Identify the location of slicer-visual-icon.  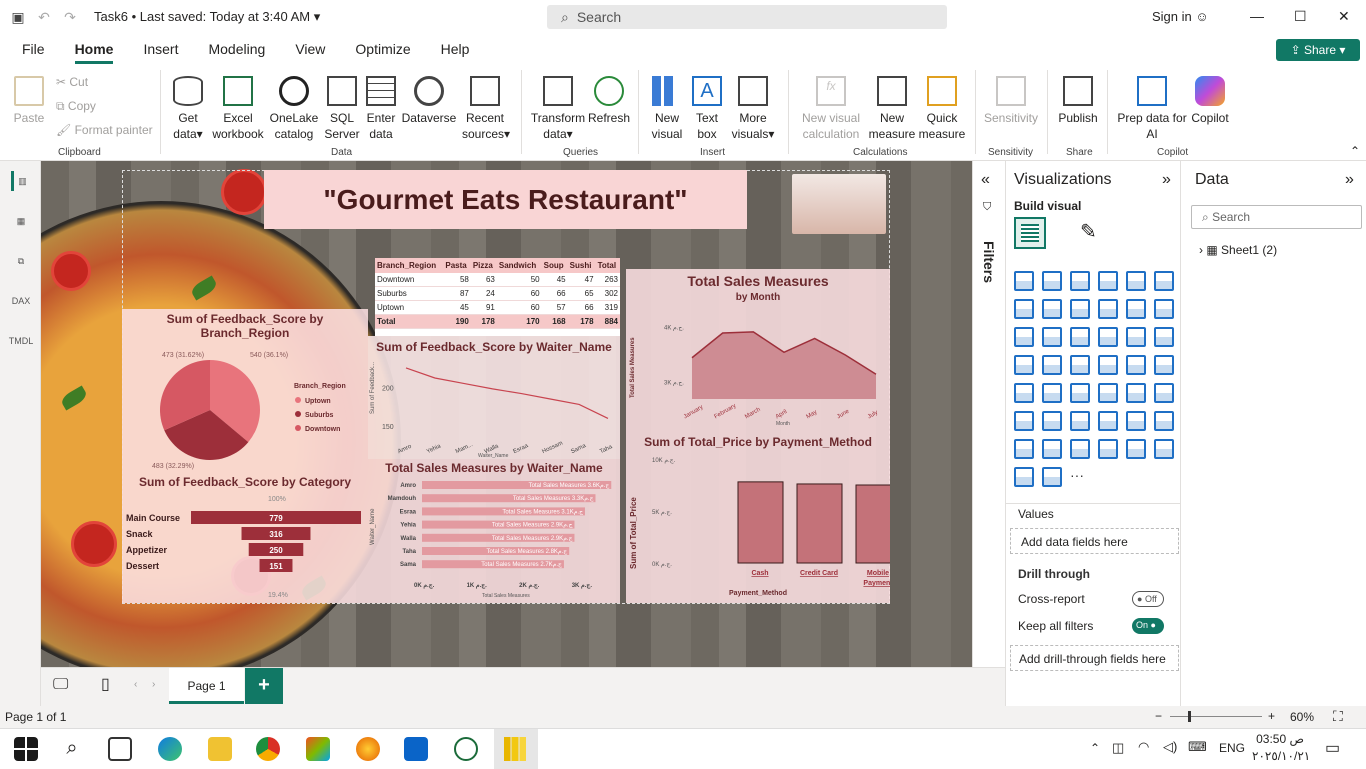
(1080, 393).